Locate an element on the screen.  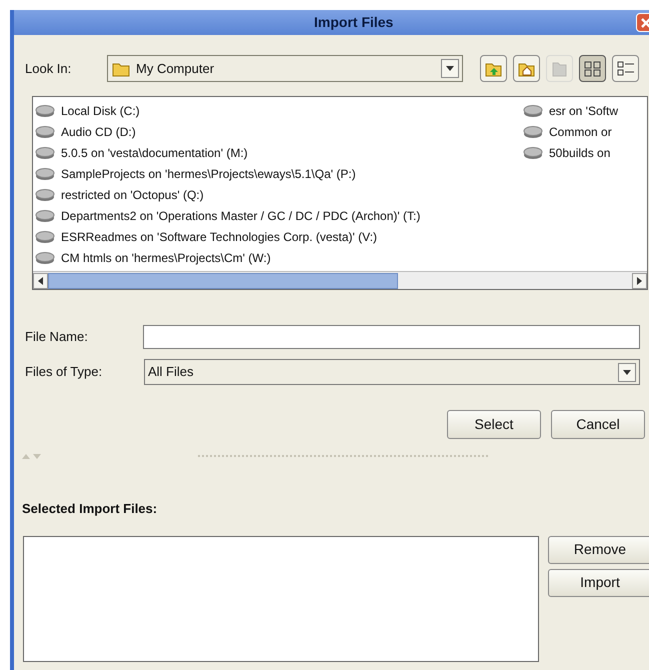
drive-item: Local Disk (C:) is located at coordinates (100, 111).